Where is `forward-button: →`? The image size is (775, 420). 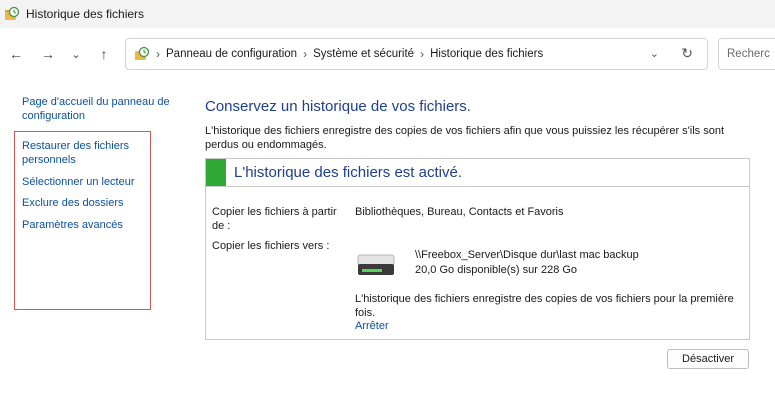 forward-button: → is located at coordinates (48, 54).